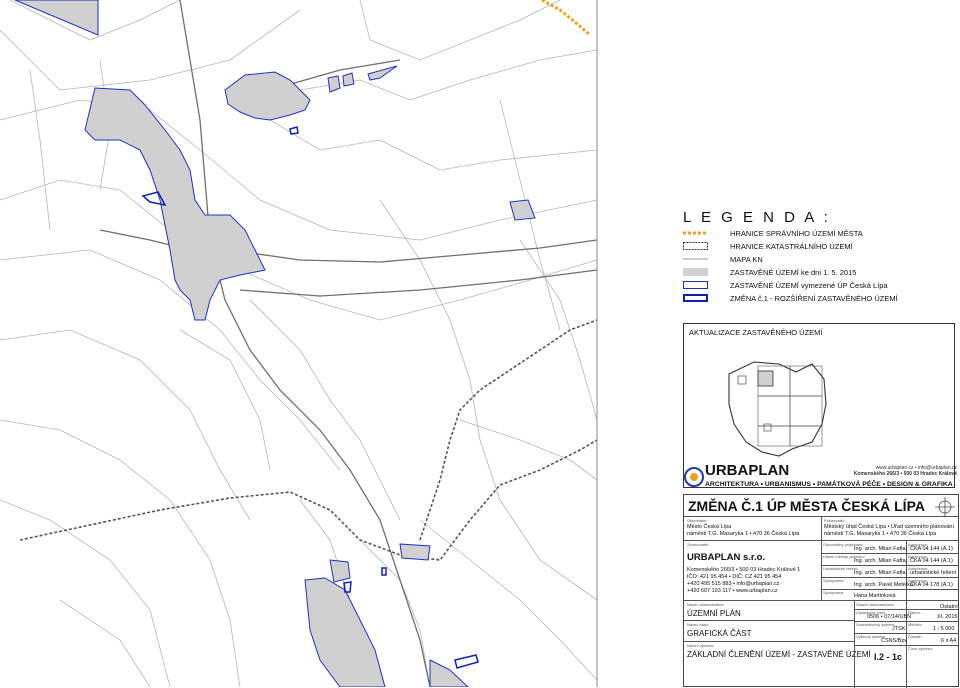 The image size is (960, 688). What do you see at coordinates (796, 233) in the screenshot?
I see `legend-label: HRANICE SPRÁVNÍHO ÚZEMÍ MĚSTA` at bounding box center [796, 233].